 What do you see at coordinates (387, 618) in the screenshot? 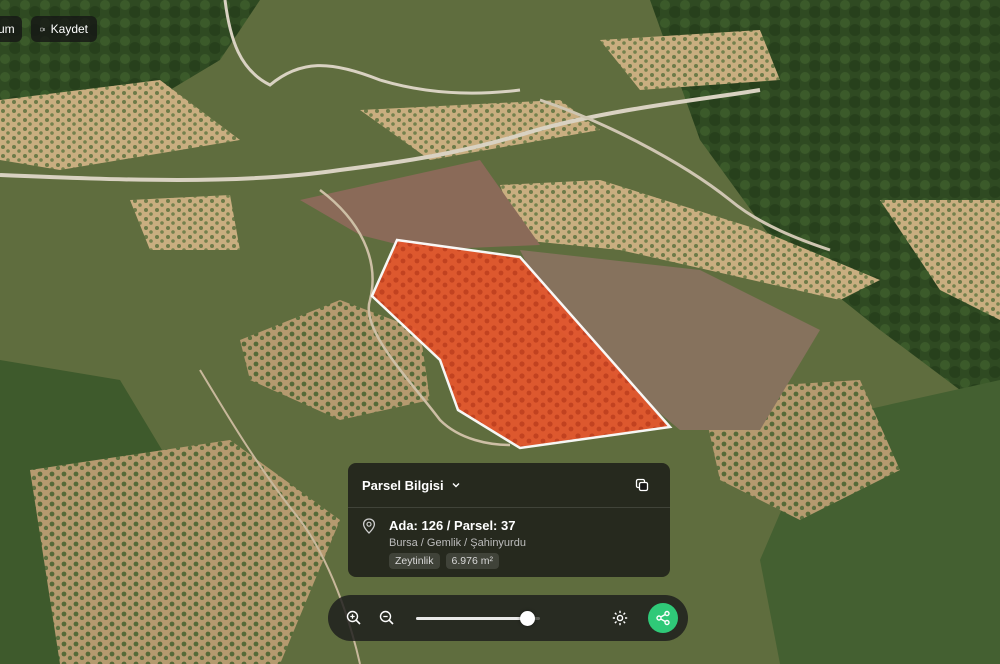
I see `zoom-out-icon` at bounding box center [387, 618].